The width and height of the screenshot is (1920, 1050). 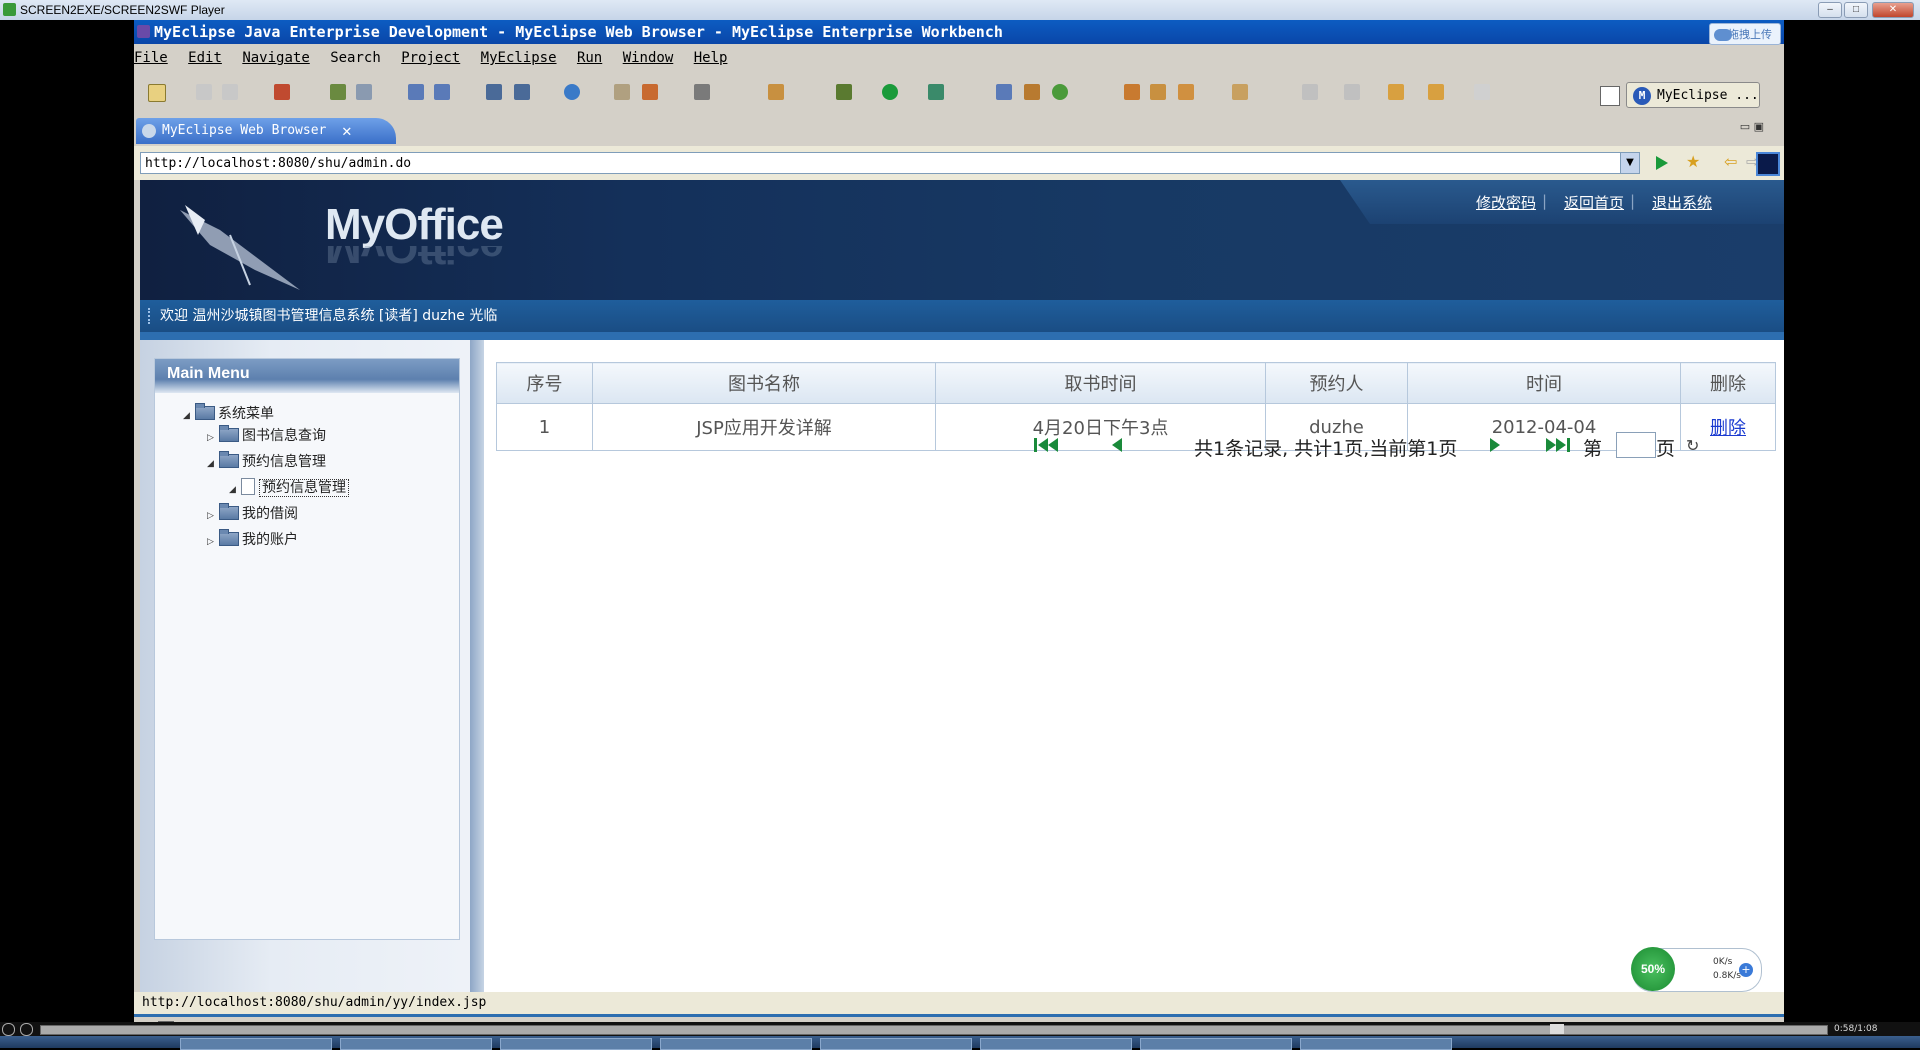 What do you see at coordinates (1568, 445) in the screenshot?
I see `last-page-icon` at bounding box center [1568, 445].